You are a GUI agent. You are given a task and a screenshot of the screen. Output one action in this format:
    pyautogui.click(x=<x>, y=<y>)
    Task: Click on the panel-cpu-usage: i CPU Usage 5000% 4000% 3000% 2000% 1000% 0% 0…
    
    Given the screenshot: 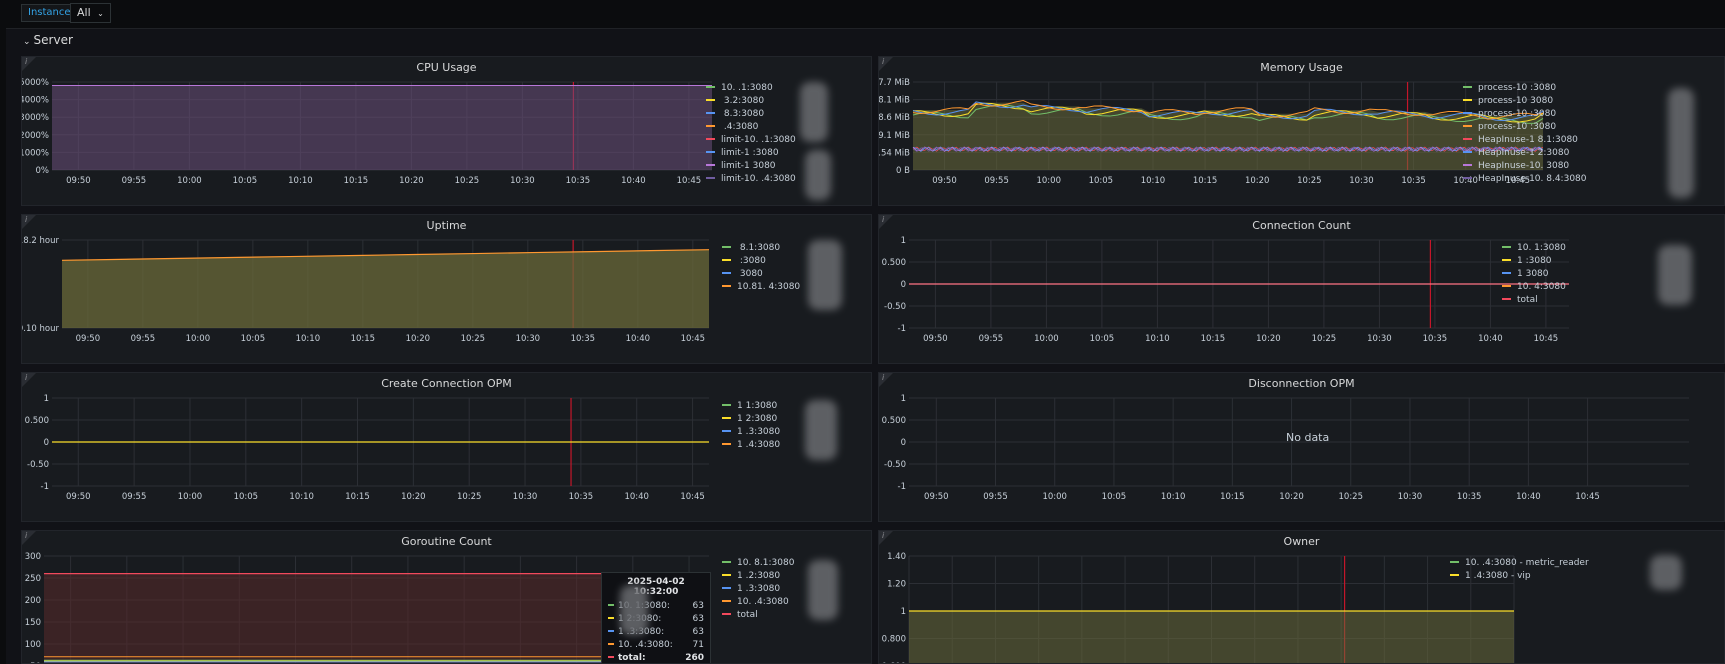 What is the action you would take?
    pyautogui.click(x=446, y=131)
    